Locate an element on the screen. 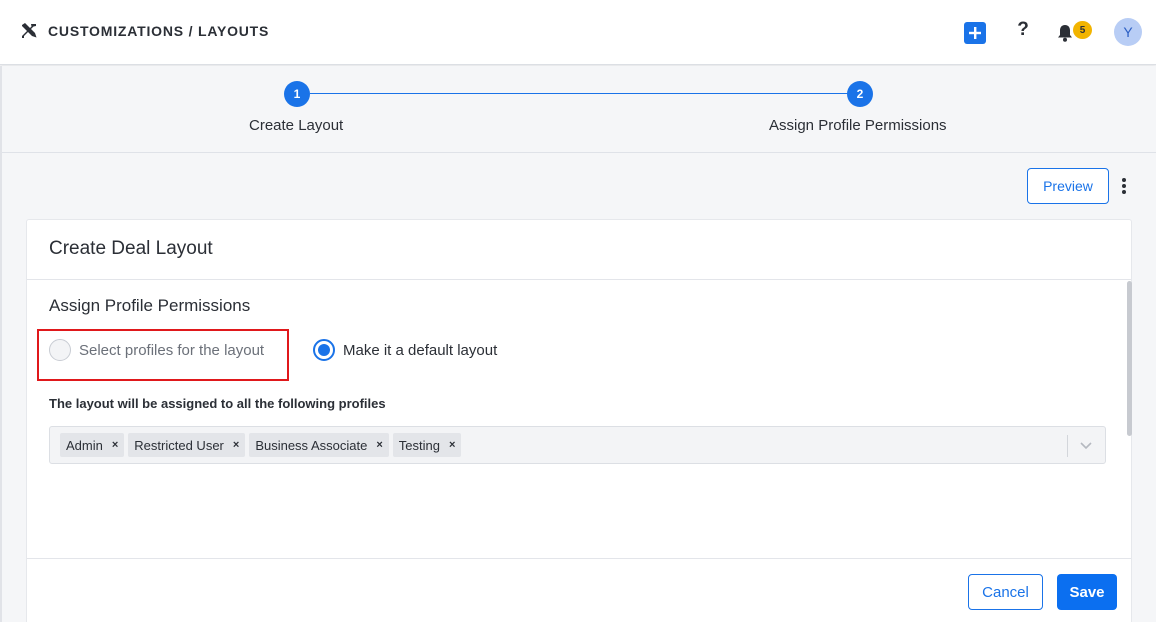  profile-chip: Business Associate × is located at coordinates (319, 445).